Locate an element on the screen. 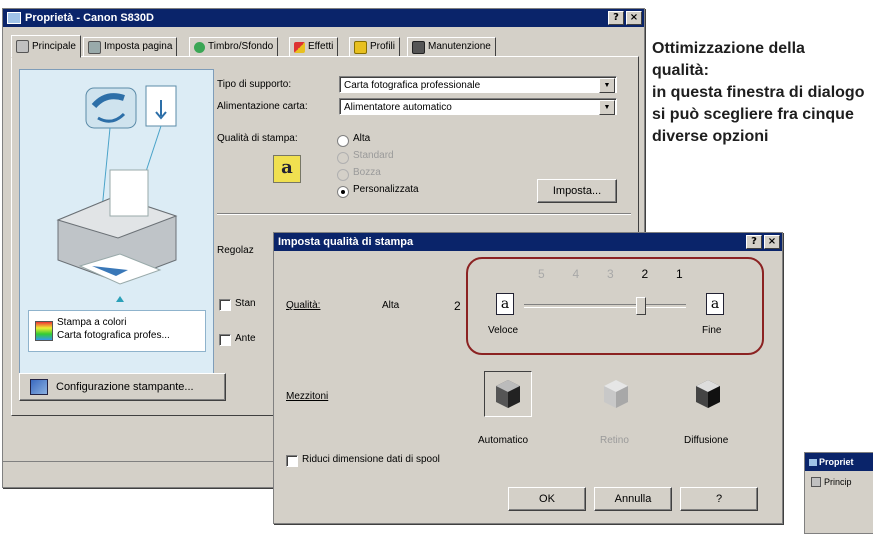 This screenshot has width=873, height=534. thumbnail-titlebar: Propriet is located at coordinates (839, 462).